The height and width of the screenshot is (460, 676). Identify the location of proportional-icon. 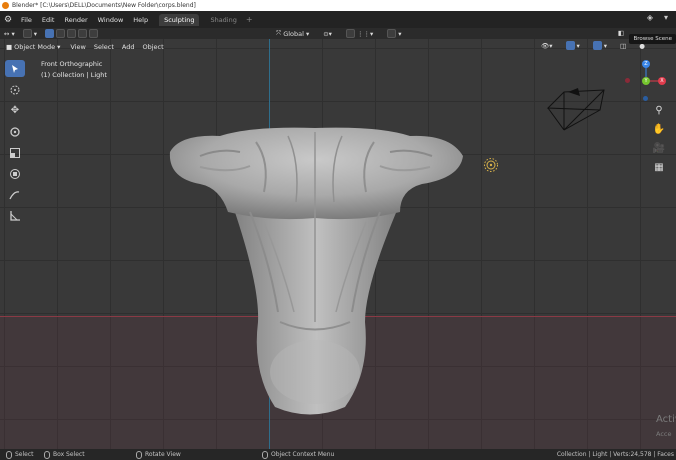
(392, 33).